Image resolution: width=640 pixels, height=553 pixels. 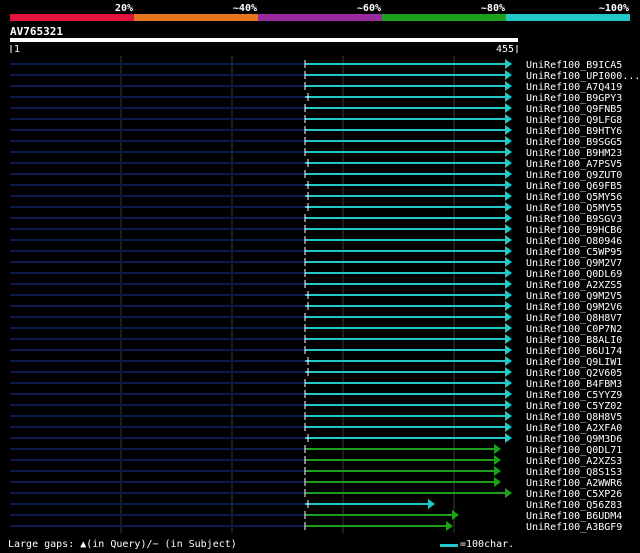 What do you see at coordinates (574, 307) in the screenshot?
I see `hit-label: UniRef100_Q9M2V6` at bounding box center [574, 307].